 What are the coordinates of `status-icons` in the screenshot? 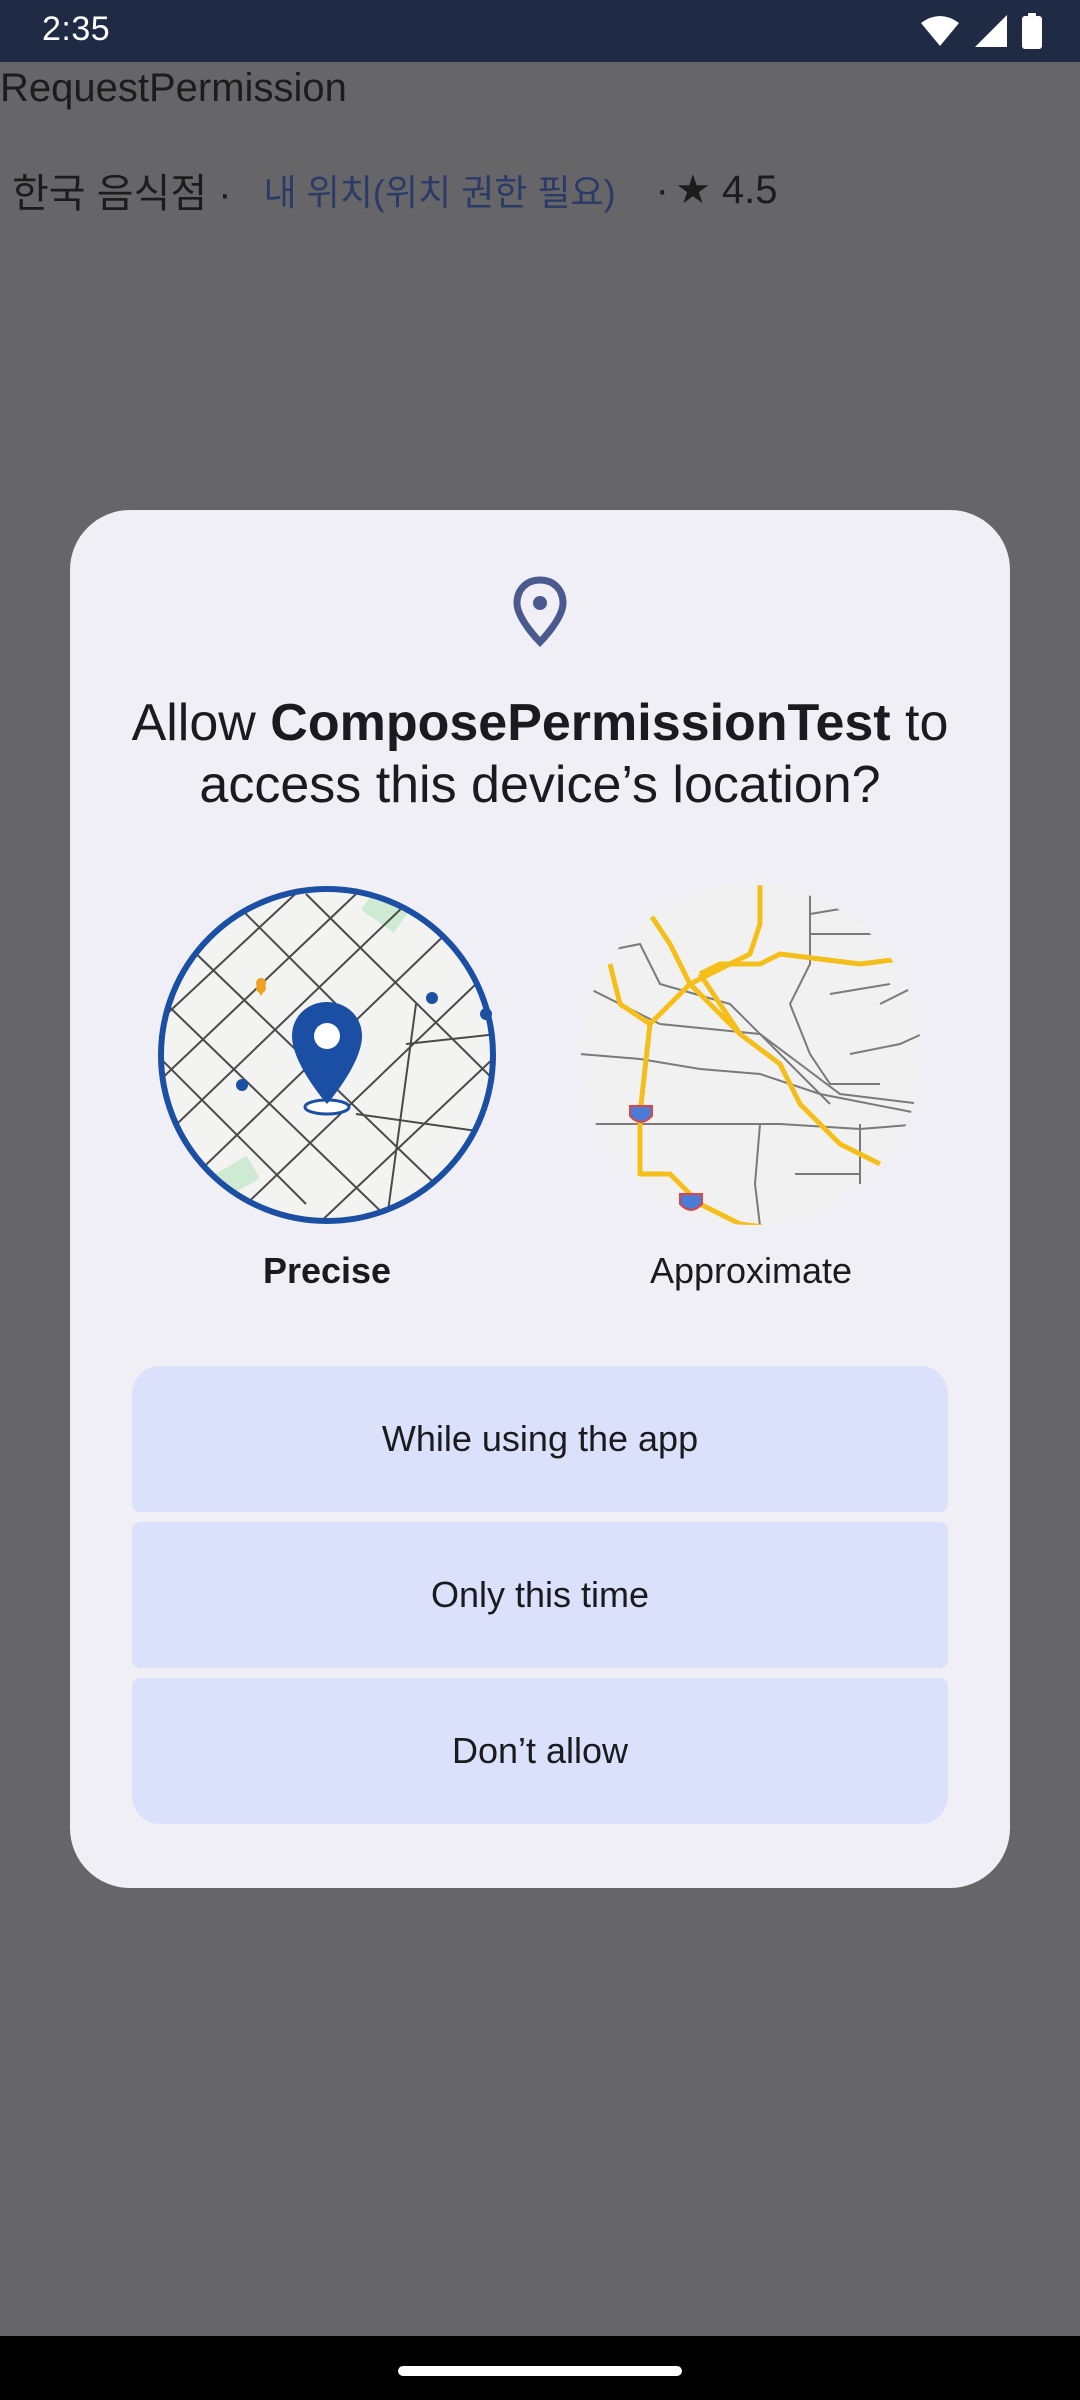 It's located at (981, 31).